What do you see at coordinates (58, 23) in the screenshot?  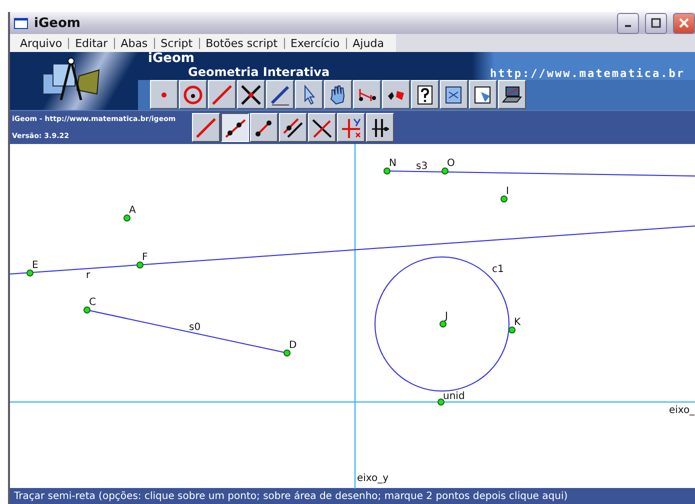 I see `window-title: iGeom` at bounding box center [58, 23].